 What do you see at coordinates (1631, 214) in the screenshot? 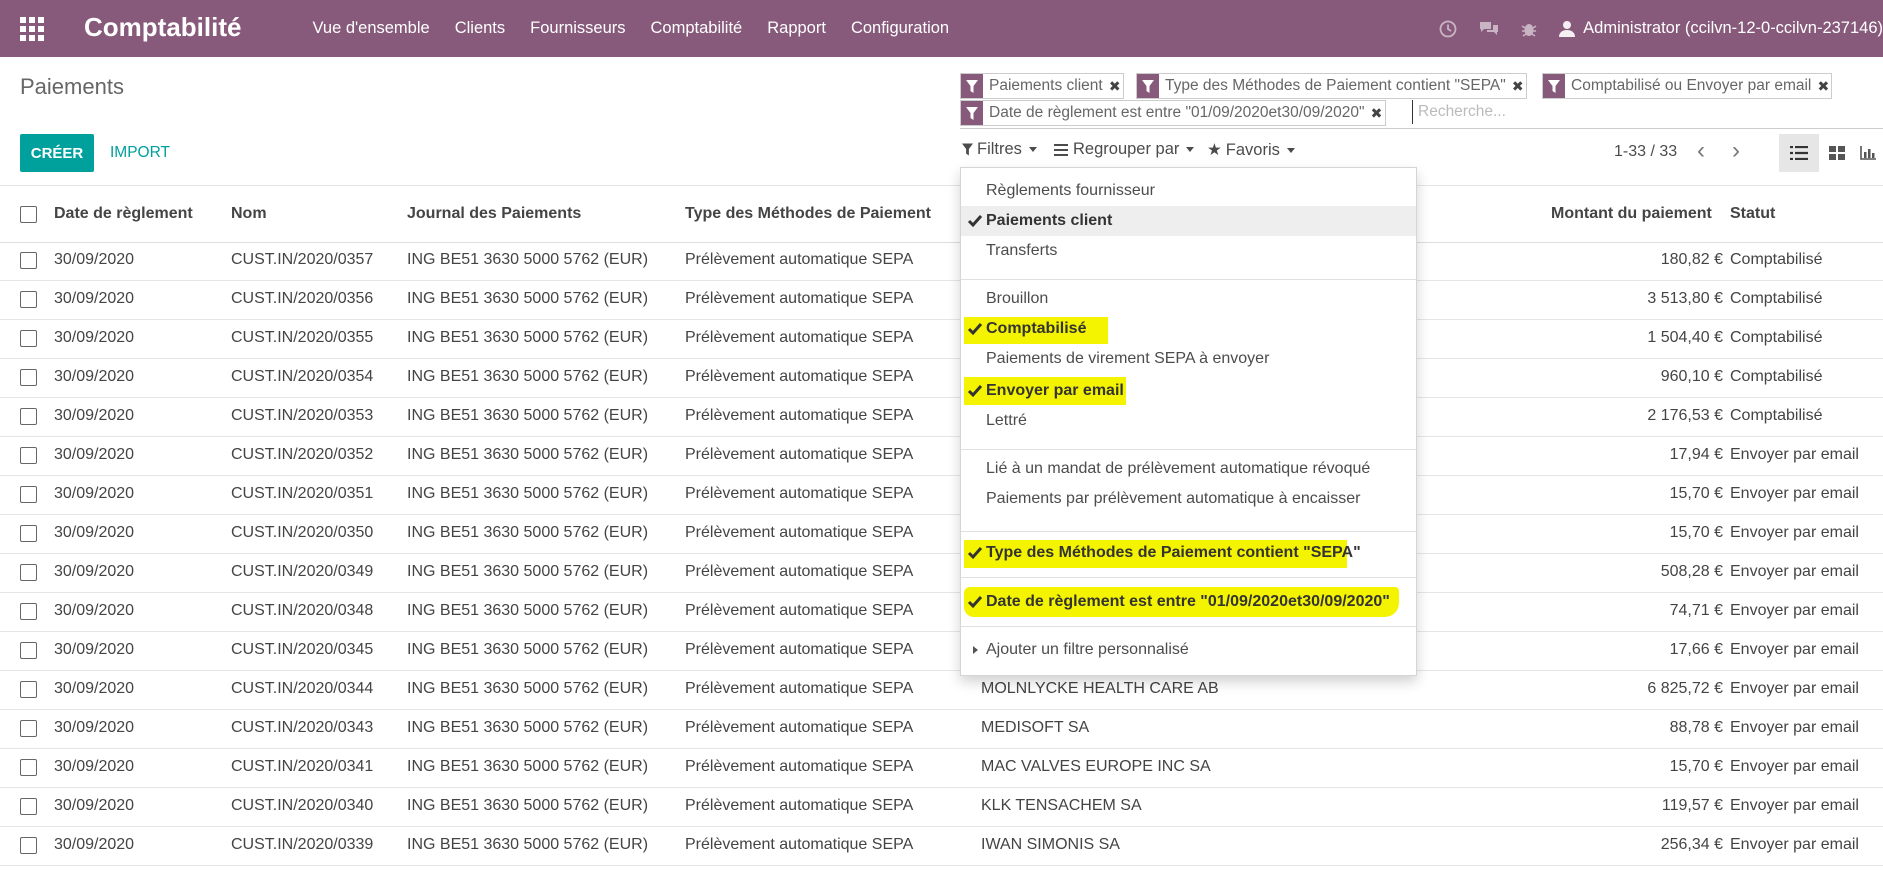
I see `column-header-amount: Montant du paiement` at bounding box center [1631, 214].